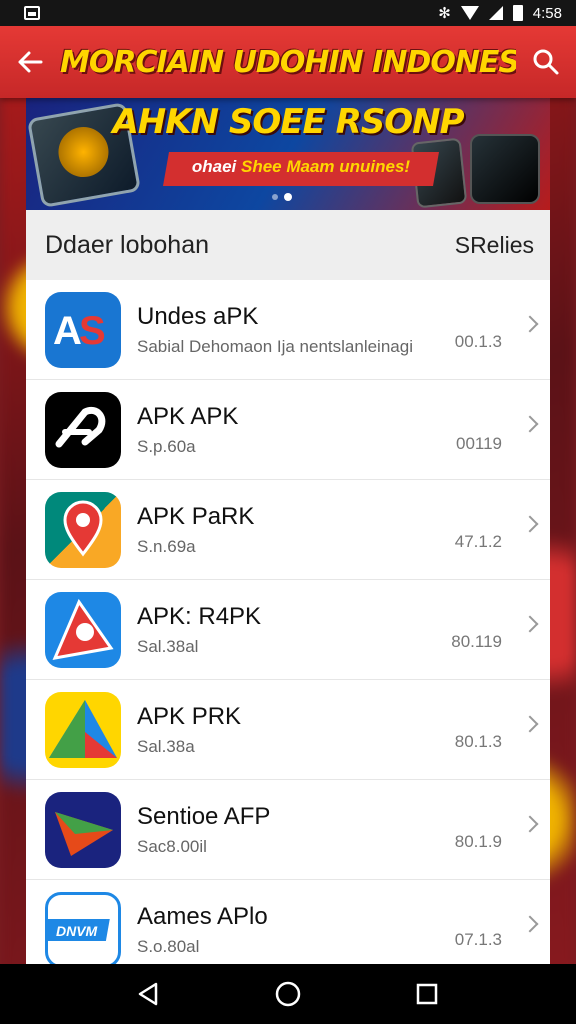 The height and width of the screenshot is (1024, 576). What do you see at coordinates (92, 331) in the screenshot?
I see `svg-text: S` at bounding box center [92, 331].